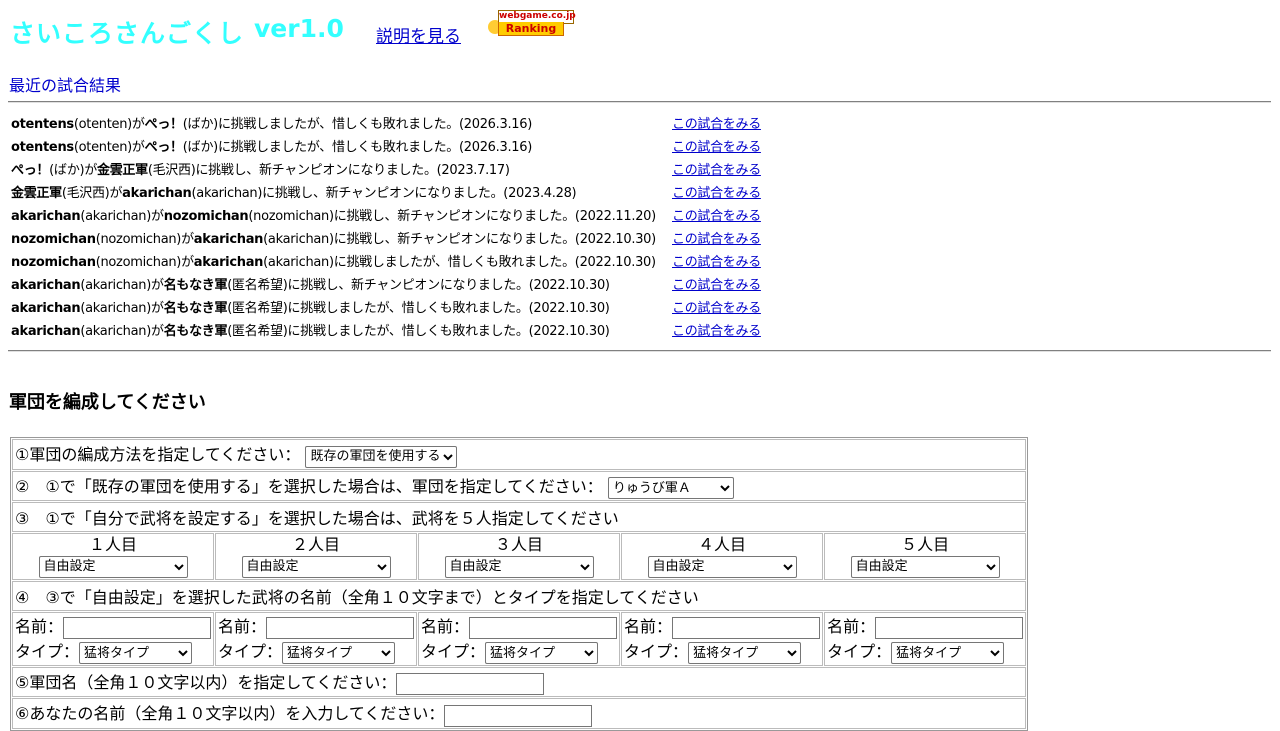 Image resolution: width=1280 pixels, height=731 pixels. What do you see at coordinates (518, 715) in the screenshot?
I see `player-name-input` at bounding box center [518, 715].